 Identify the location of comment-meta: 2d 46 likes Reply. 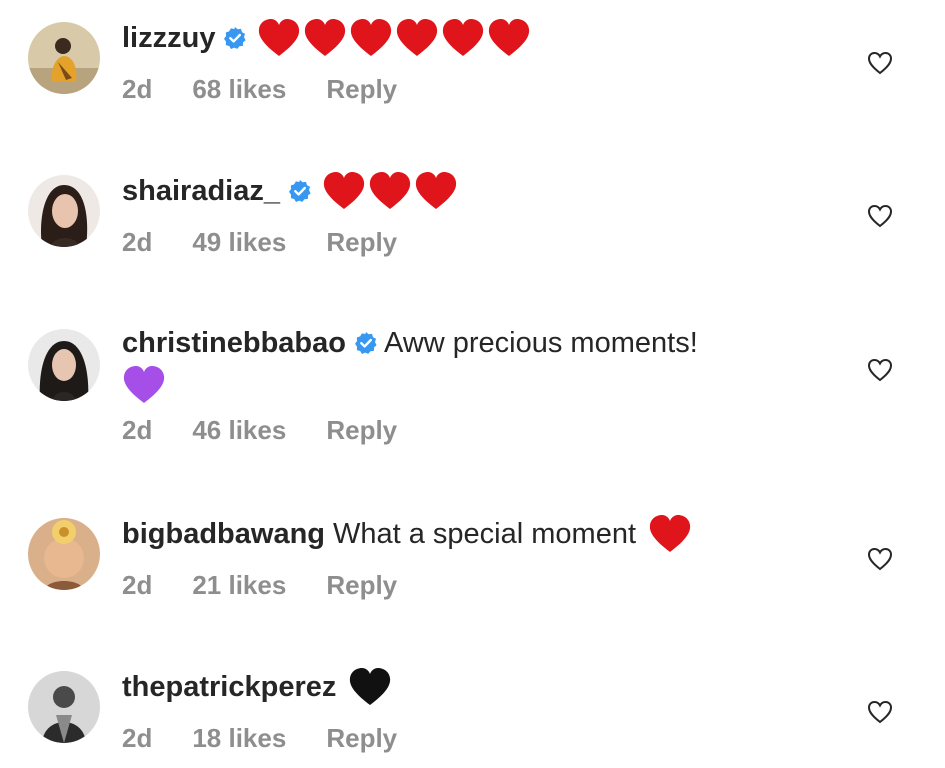
(488, 430).